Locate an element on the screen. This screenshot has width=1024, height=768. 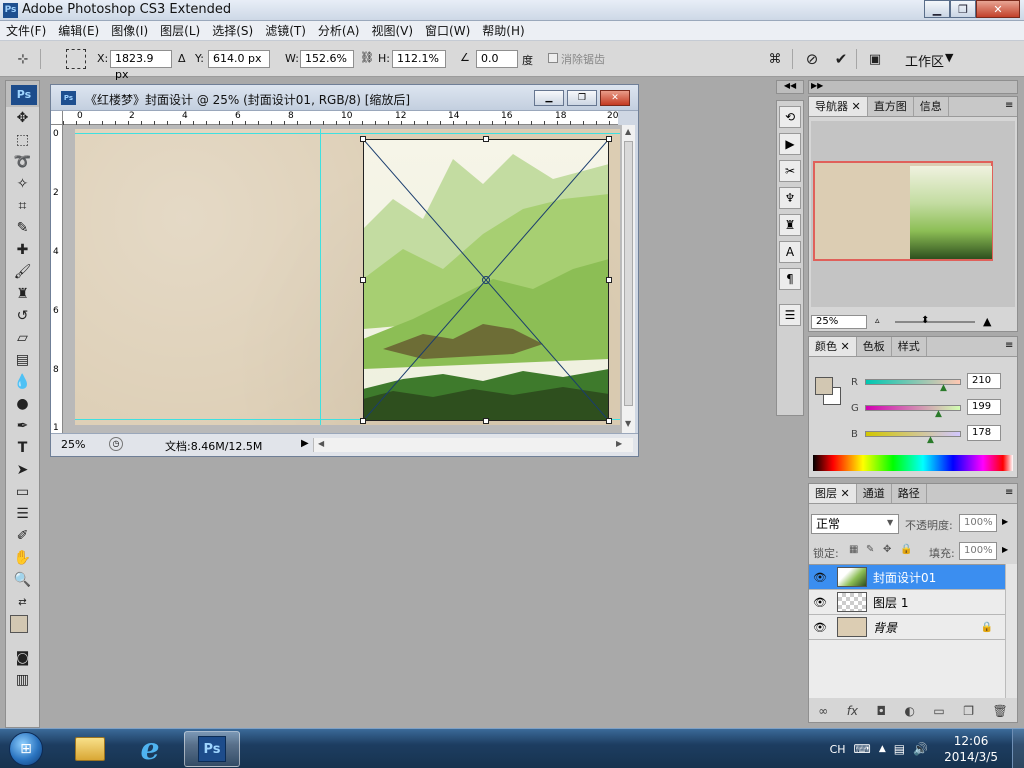
g-slider-thumb: ▲ is located at coordinates (938, 414).